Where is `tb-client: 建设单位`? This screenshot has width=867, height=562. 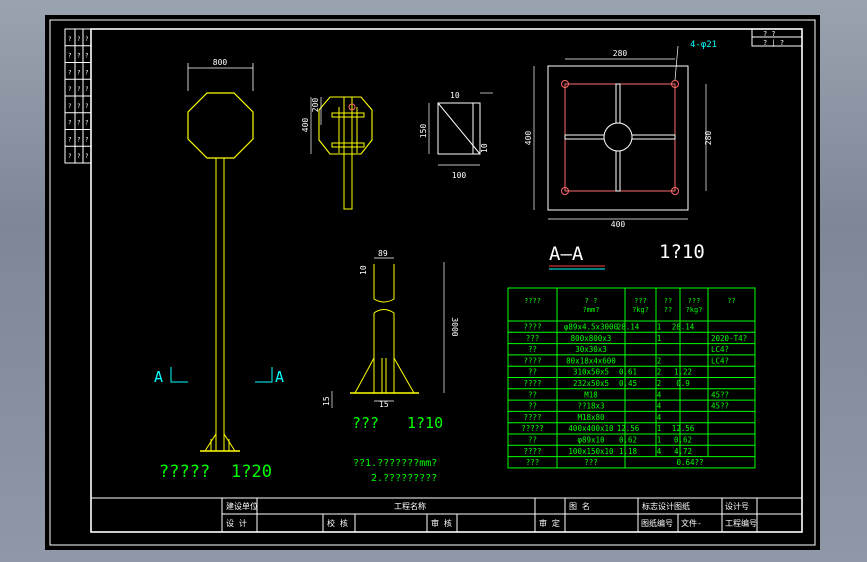 tb-client: 建设单位 is located at coordinates (242, 506).